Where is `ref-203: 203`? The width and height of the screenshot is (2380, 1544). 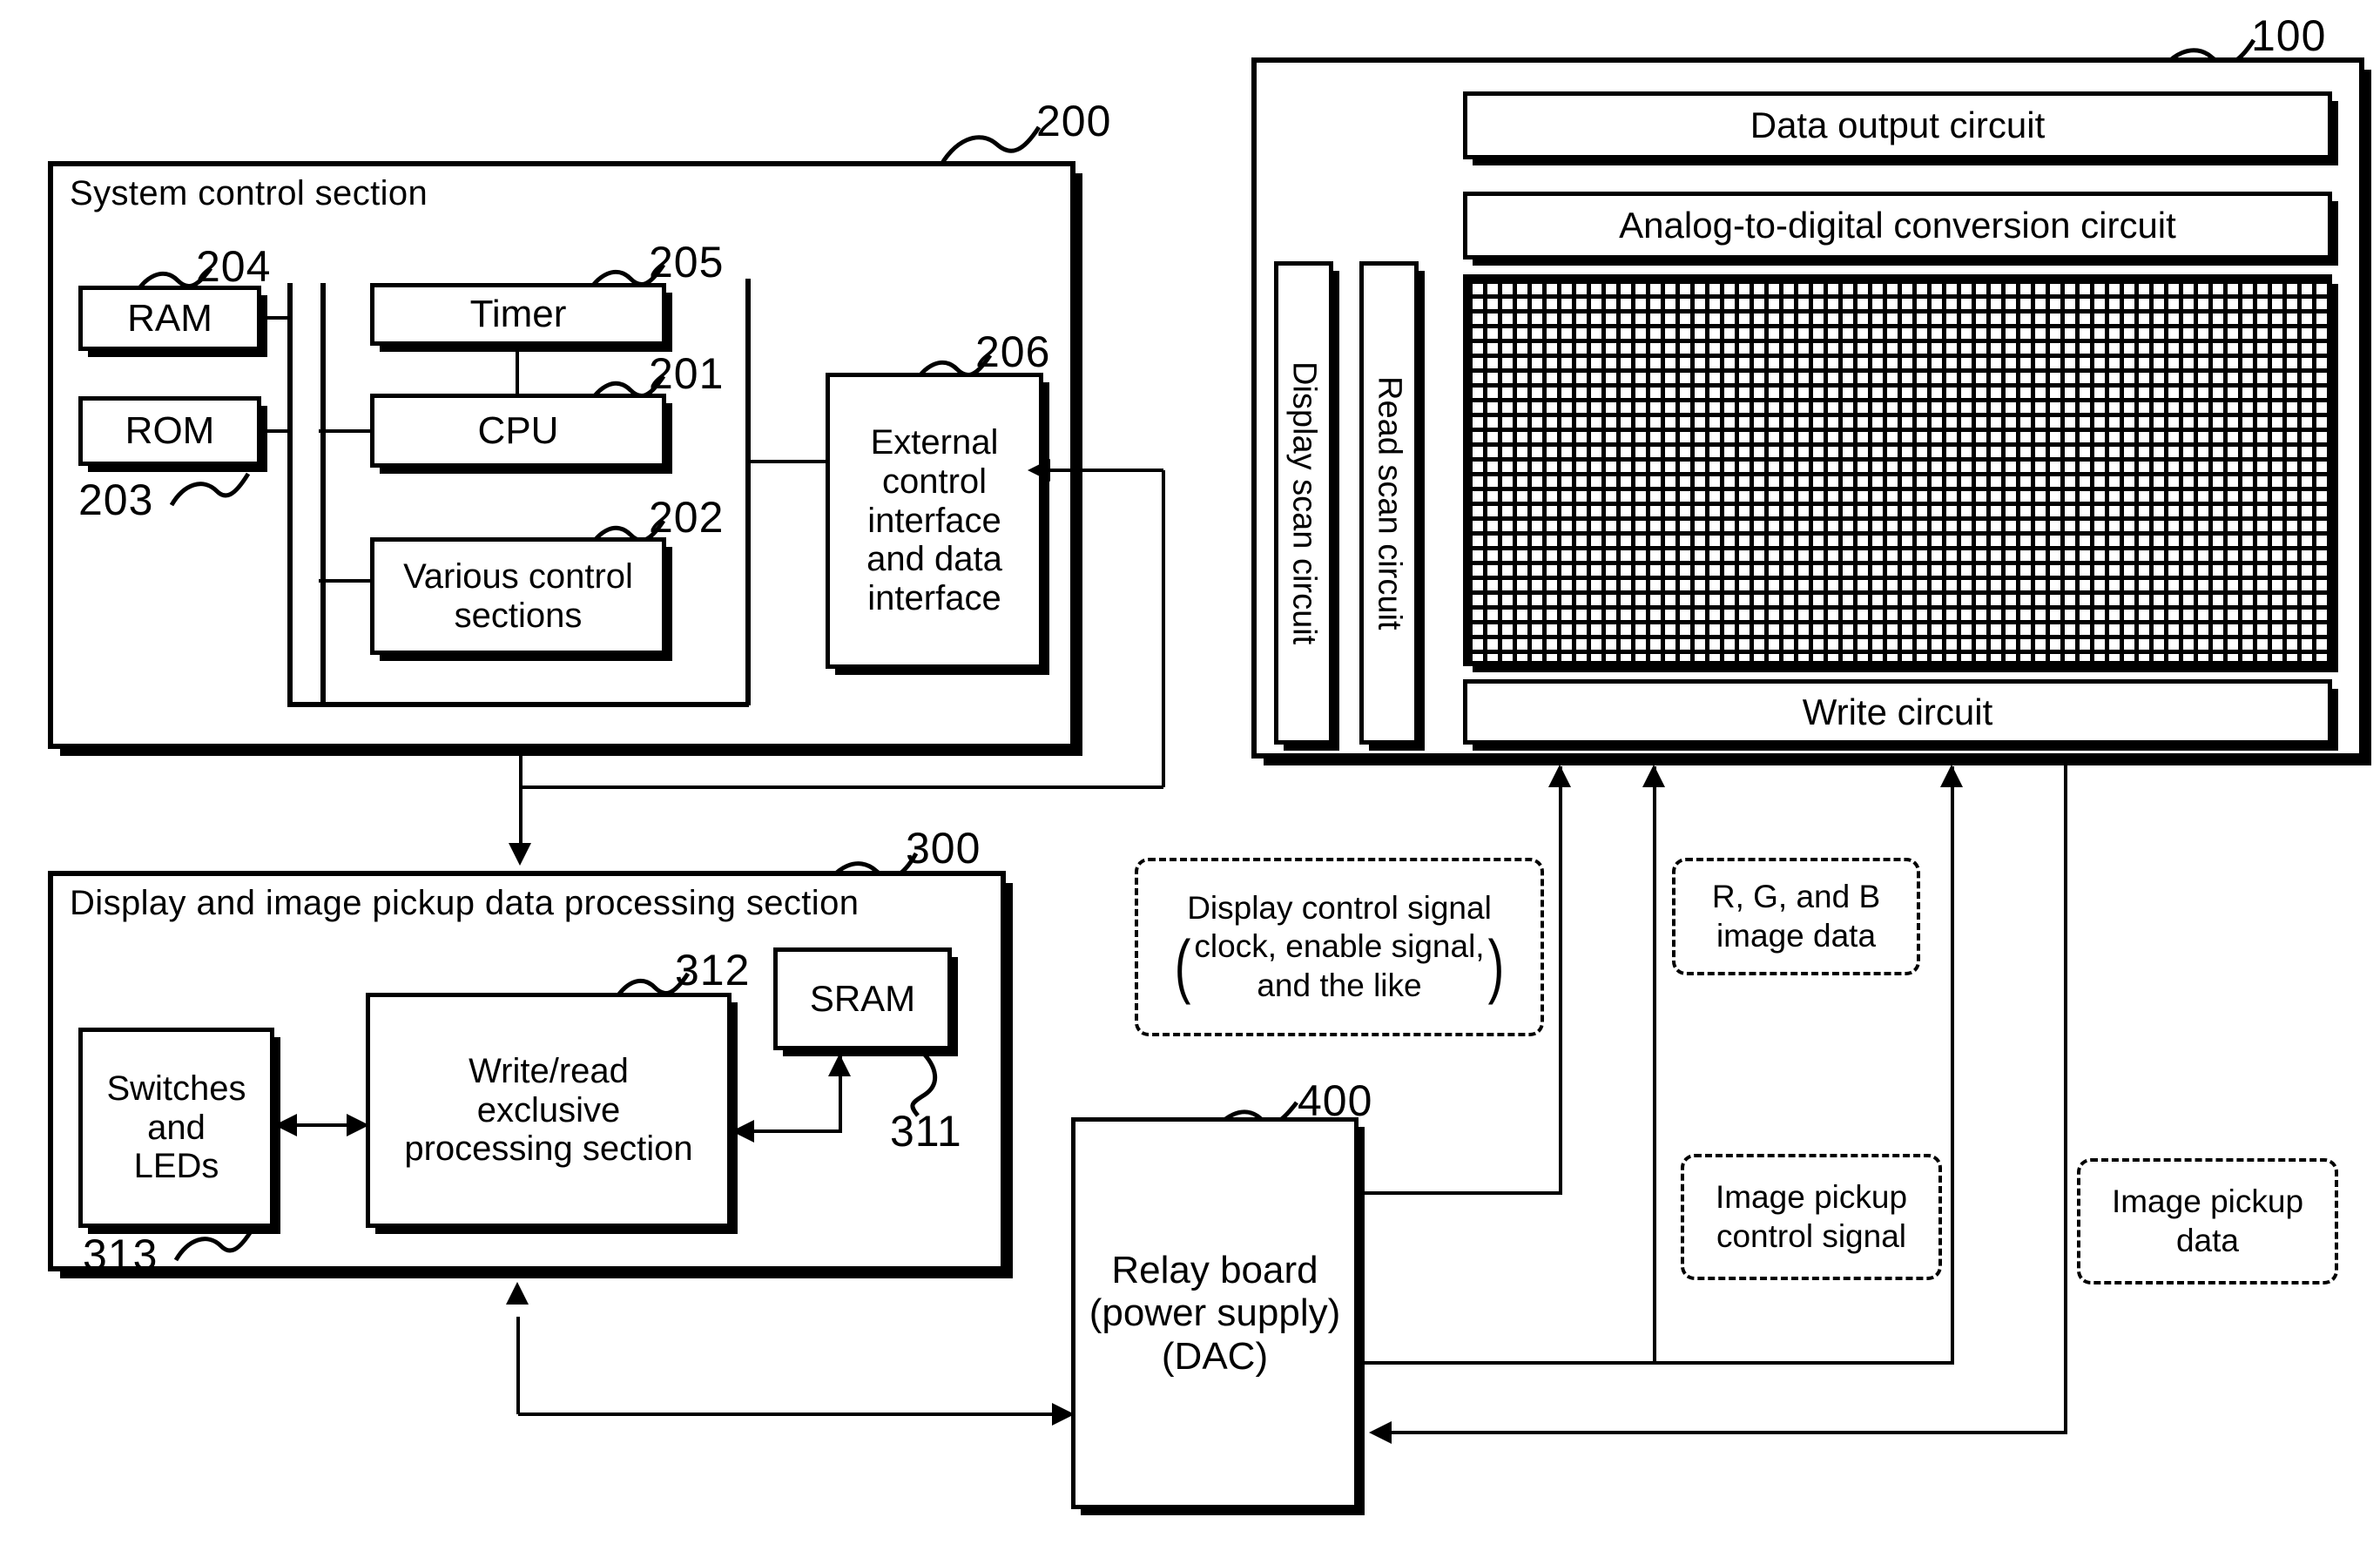 ref-203: 203 is located at coordinates (116, 500).